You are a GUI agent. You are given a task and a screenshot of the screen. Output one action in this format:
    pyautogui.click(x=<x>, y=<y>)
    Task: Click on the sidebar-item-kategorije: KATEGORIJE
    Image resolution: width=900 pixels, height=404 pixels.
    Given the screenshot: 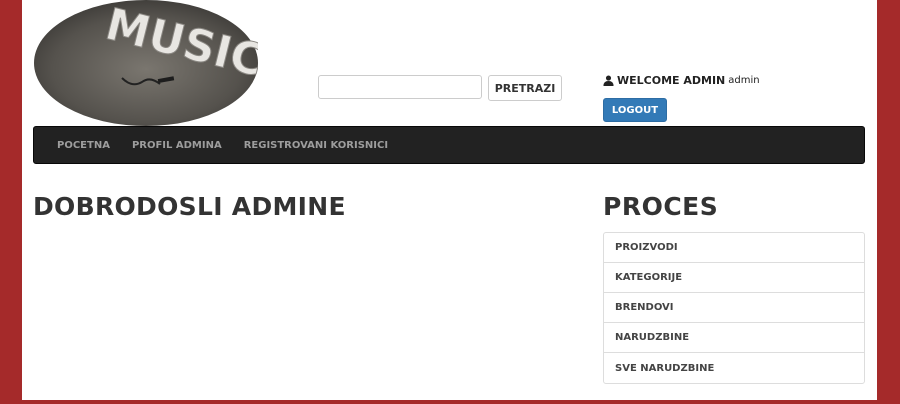 What is the action you would take?
    pyautogui.click(x=734, y=278)
    